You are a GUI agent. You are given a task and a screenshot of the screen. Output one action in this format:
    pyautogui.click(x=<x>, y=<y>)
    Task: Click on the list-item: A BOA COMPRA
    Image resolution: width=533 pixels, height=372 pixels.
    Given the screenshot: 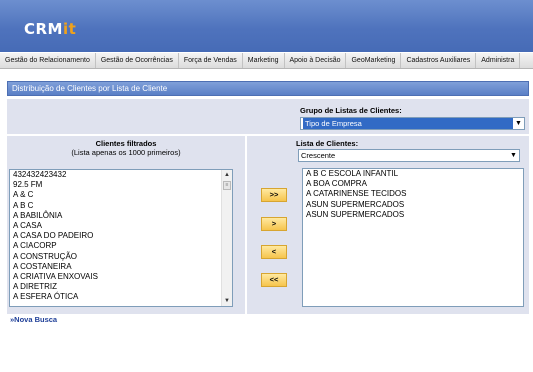 What is the action you would take?
    pyautogui.click(x=413, y=184)
    